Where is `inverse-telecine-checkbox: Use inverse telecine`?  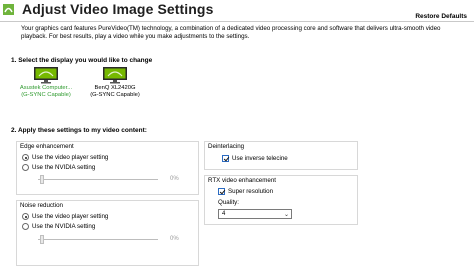
inverse-telecine-checkbox: Use inverse telecine is located at coordinates (255, 158).